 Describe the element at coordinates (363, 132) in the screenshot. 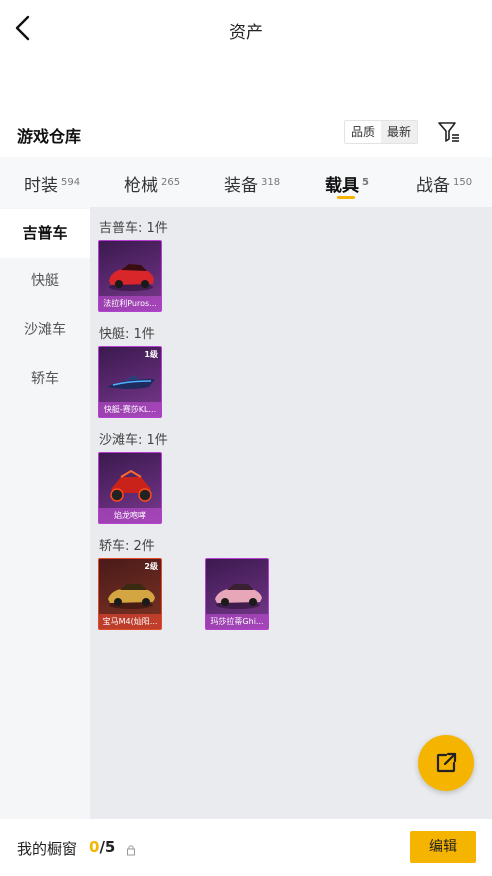

I see `sort-quality-button: 品质` at that location.